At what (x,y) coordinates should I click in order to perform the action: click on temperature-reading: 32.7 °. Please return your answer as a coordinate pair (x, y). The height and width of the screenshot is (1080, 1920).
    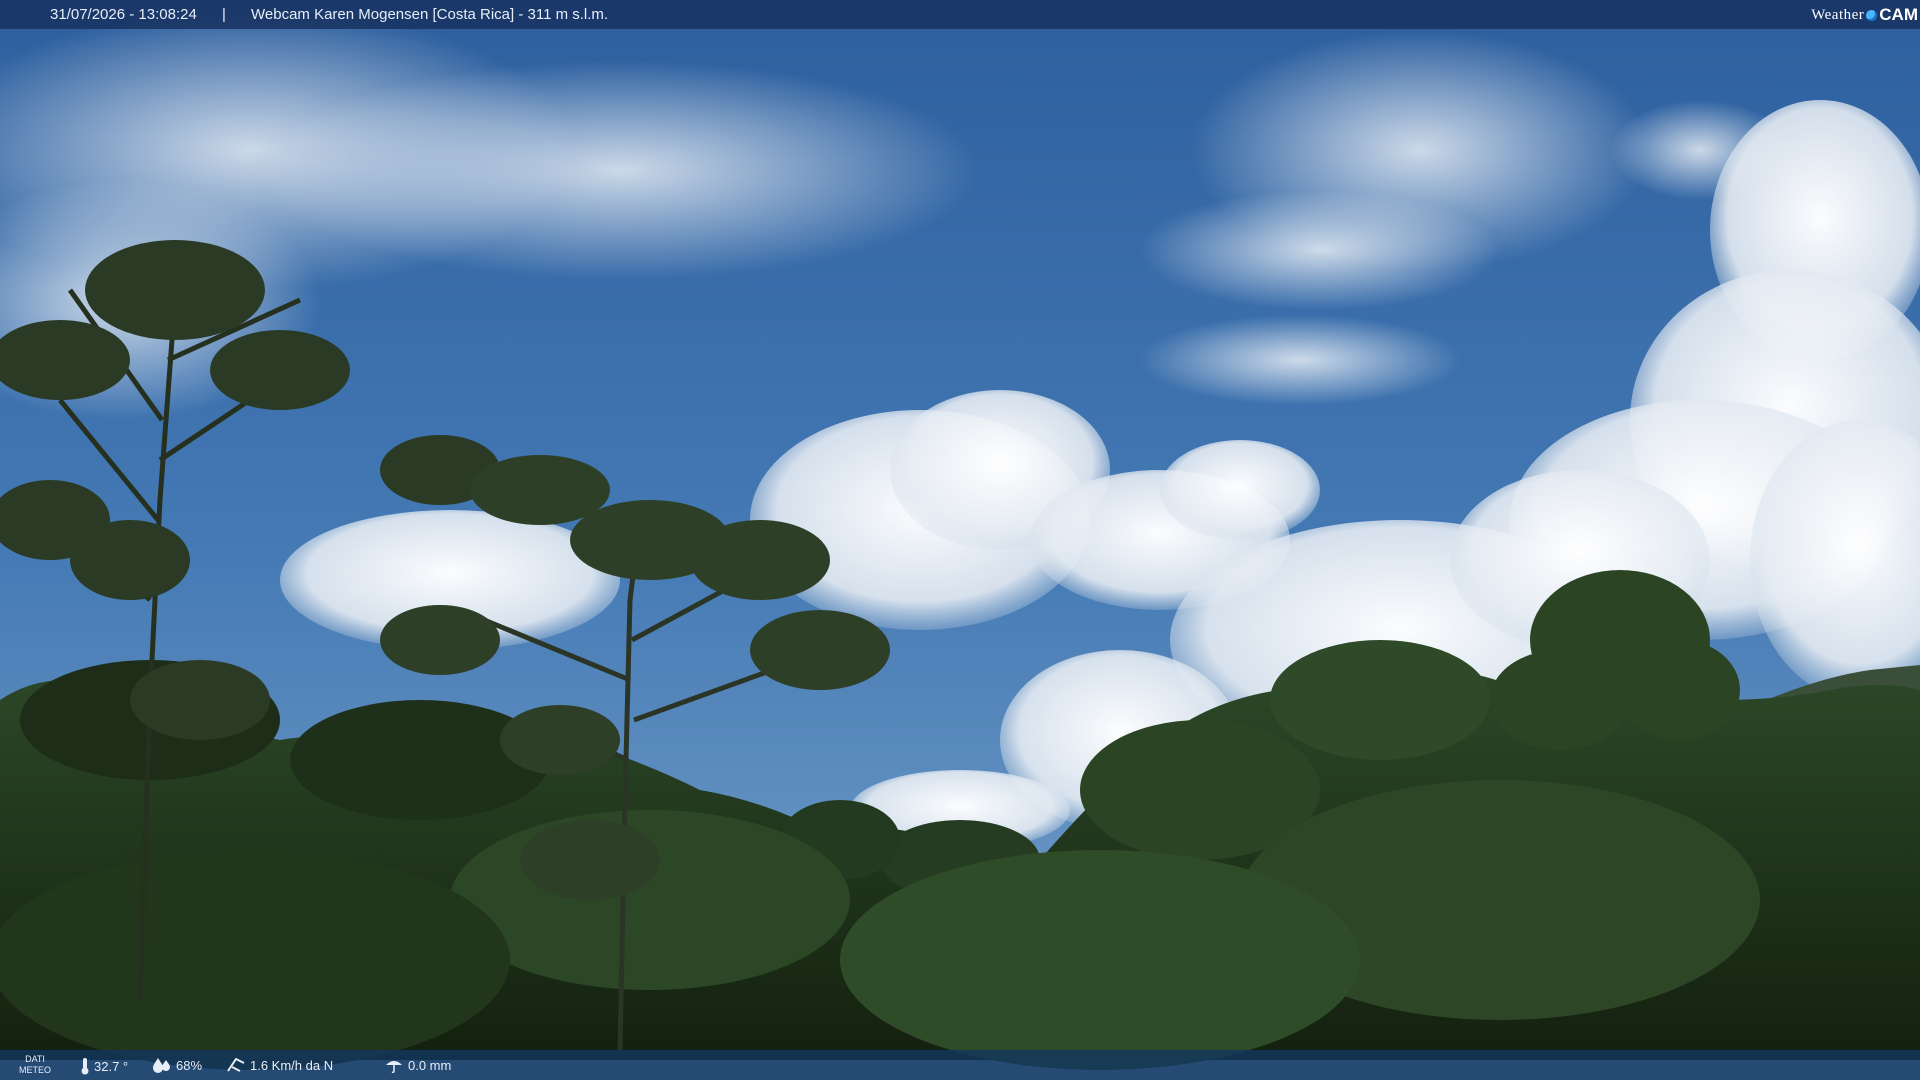
    Looking at the image, I should click on (104, 1066).